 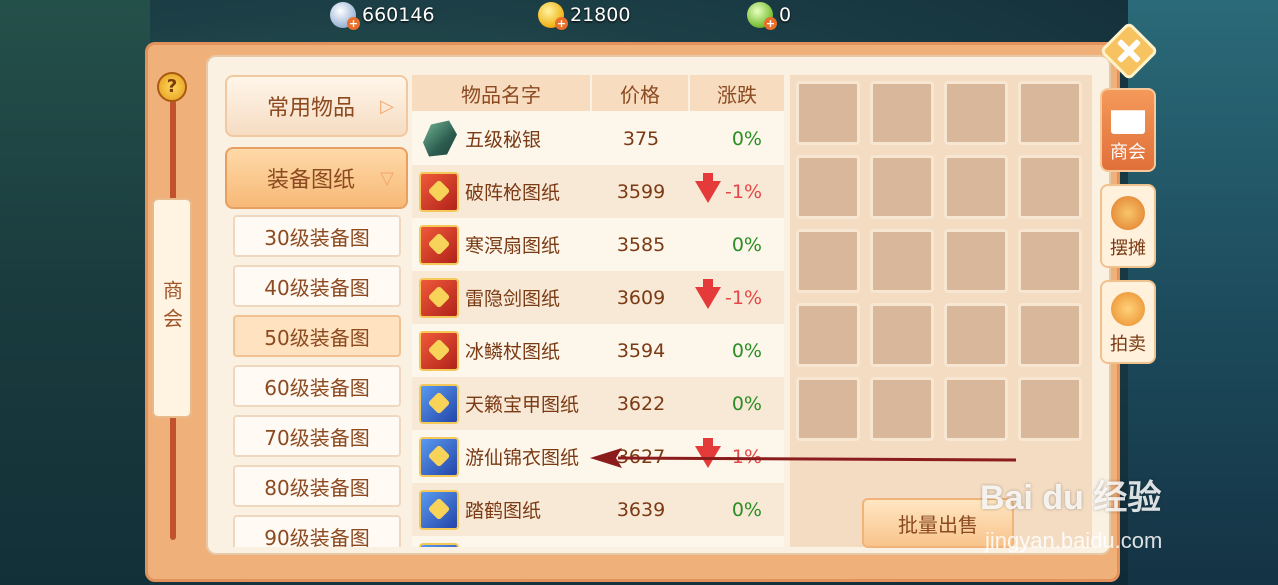 What do you see at coordinates (1071, 498) in the screenshot?
I see `baidu-watermark-logo: Bai du 经验` at bounding box center [1071, 498].